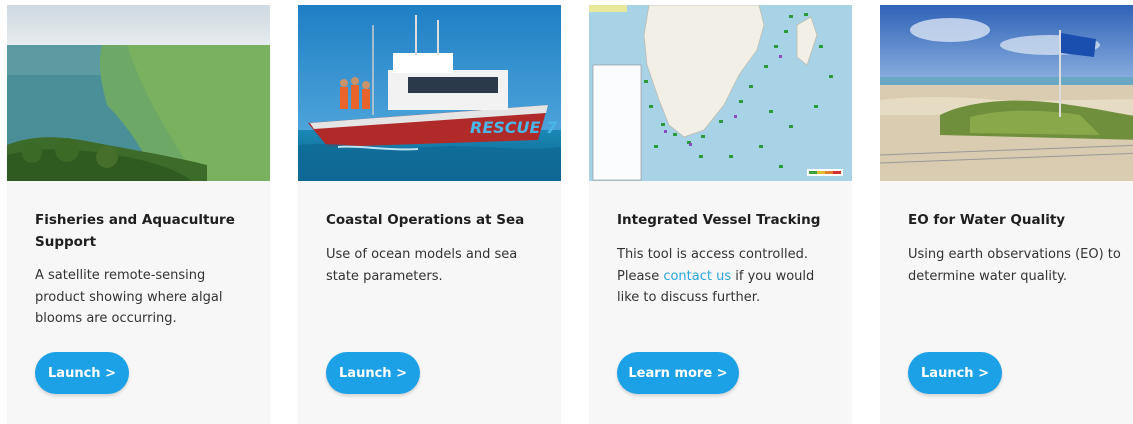 Image resolution: width=1133 pixels, height=424 pixels. What do you see at coordinates (987, 220) in the screenshot?
I see `card-title: EO for Water Quality` at bounding box center [987, 220].